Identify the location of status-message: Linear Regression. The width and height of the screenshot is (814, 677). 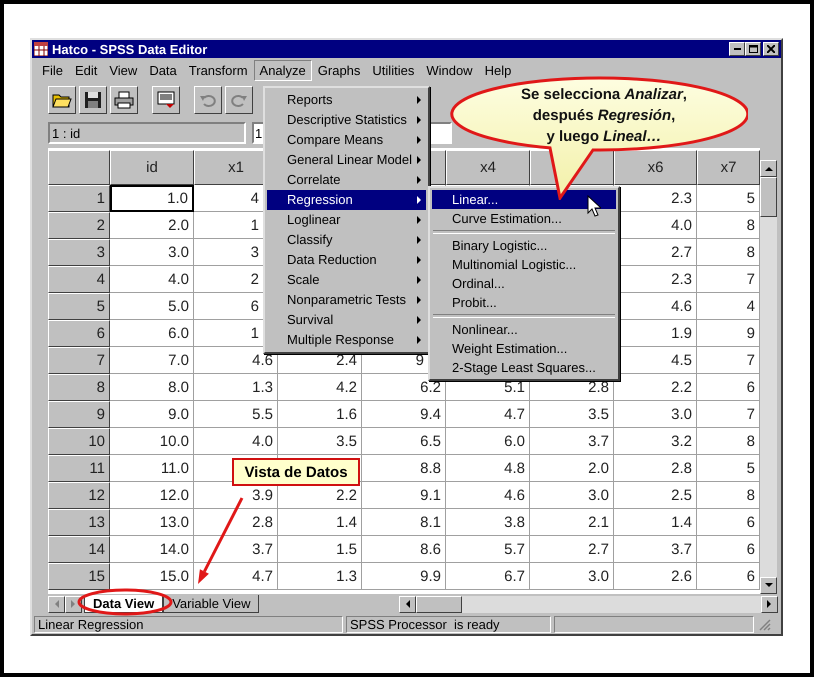
(188, 624).